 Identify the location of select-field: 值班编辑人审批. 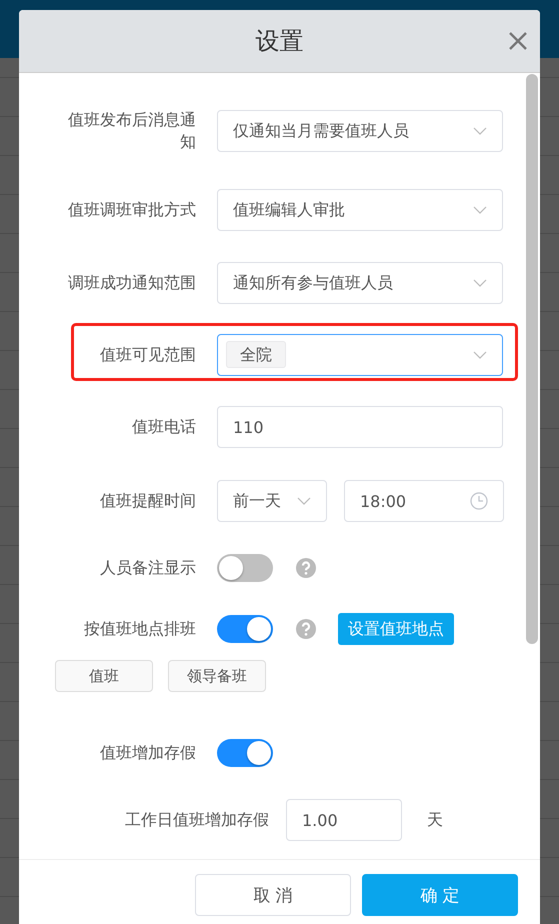
(360, 210).